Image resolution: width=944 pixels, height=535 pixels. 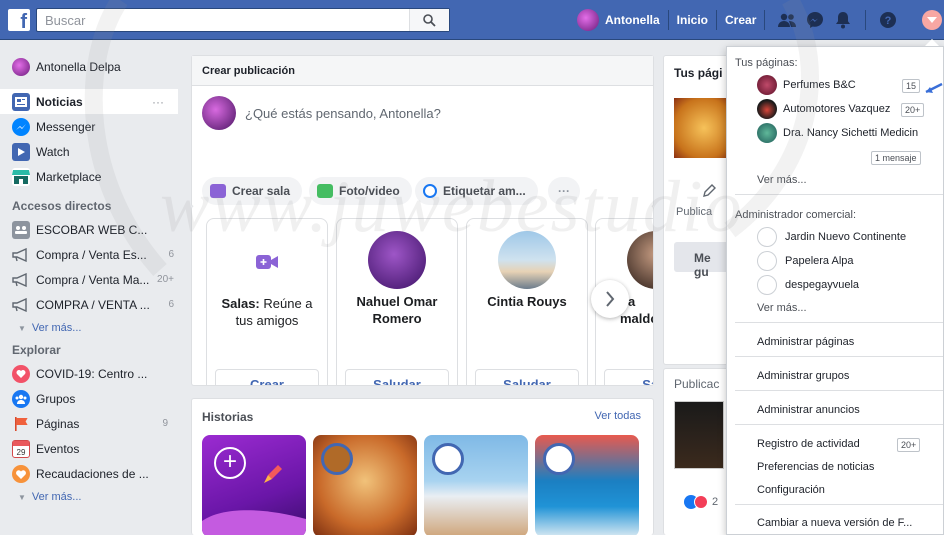 I want to click on more-actions-button: ···, so click(x=564, y=191).